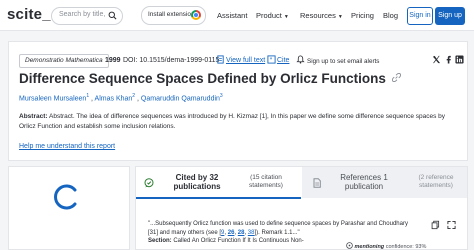  What do you see at coordinates (65, 197) in the screenshot?
I see `loading-spinner-icon` at bounding box center [65, 197].